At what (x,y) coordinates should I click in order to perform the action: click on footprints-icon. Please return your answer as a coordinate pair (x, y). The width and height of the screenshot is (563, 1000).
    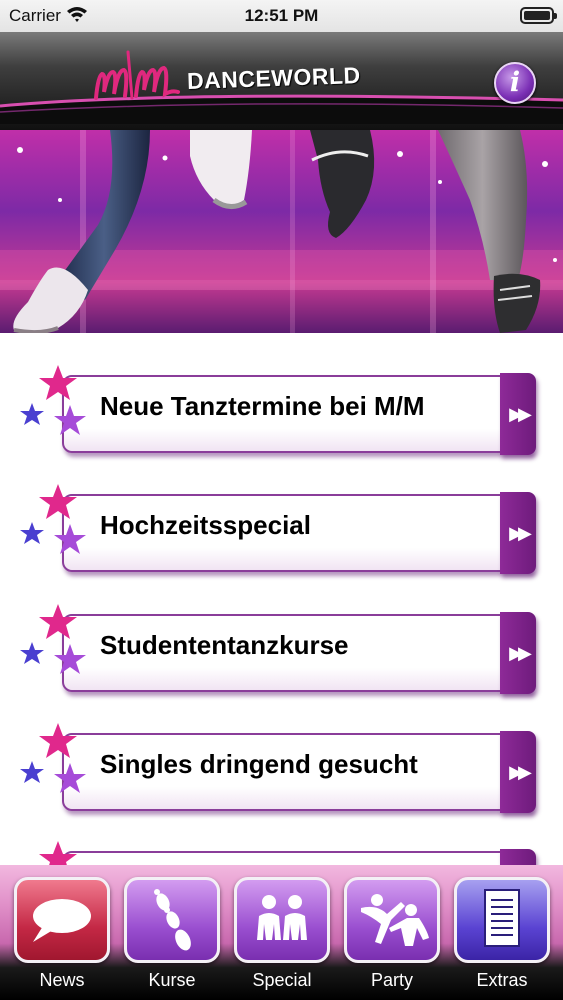
    Looking at the image, I should click on (172, 920).